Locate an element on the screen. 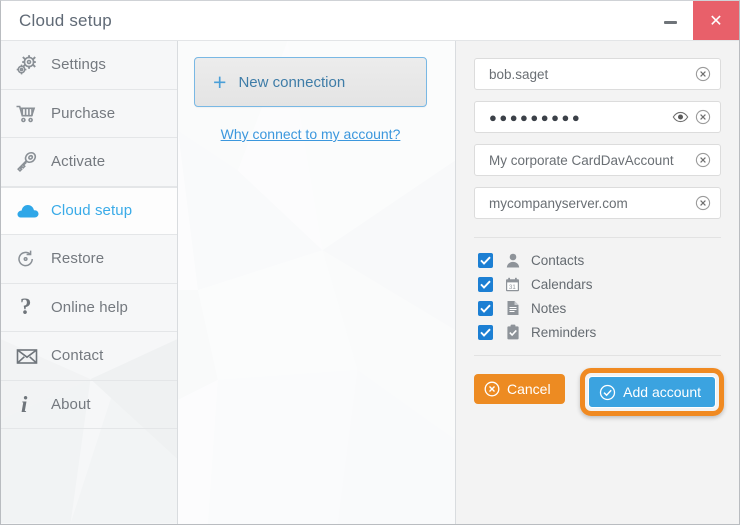  why-connect-link: Why connect to my account? is located at coordinates (310, 134).